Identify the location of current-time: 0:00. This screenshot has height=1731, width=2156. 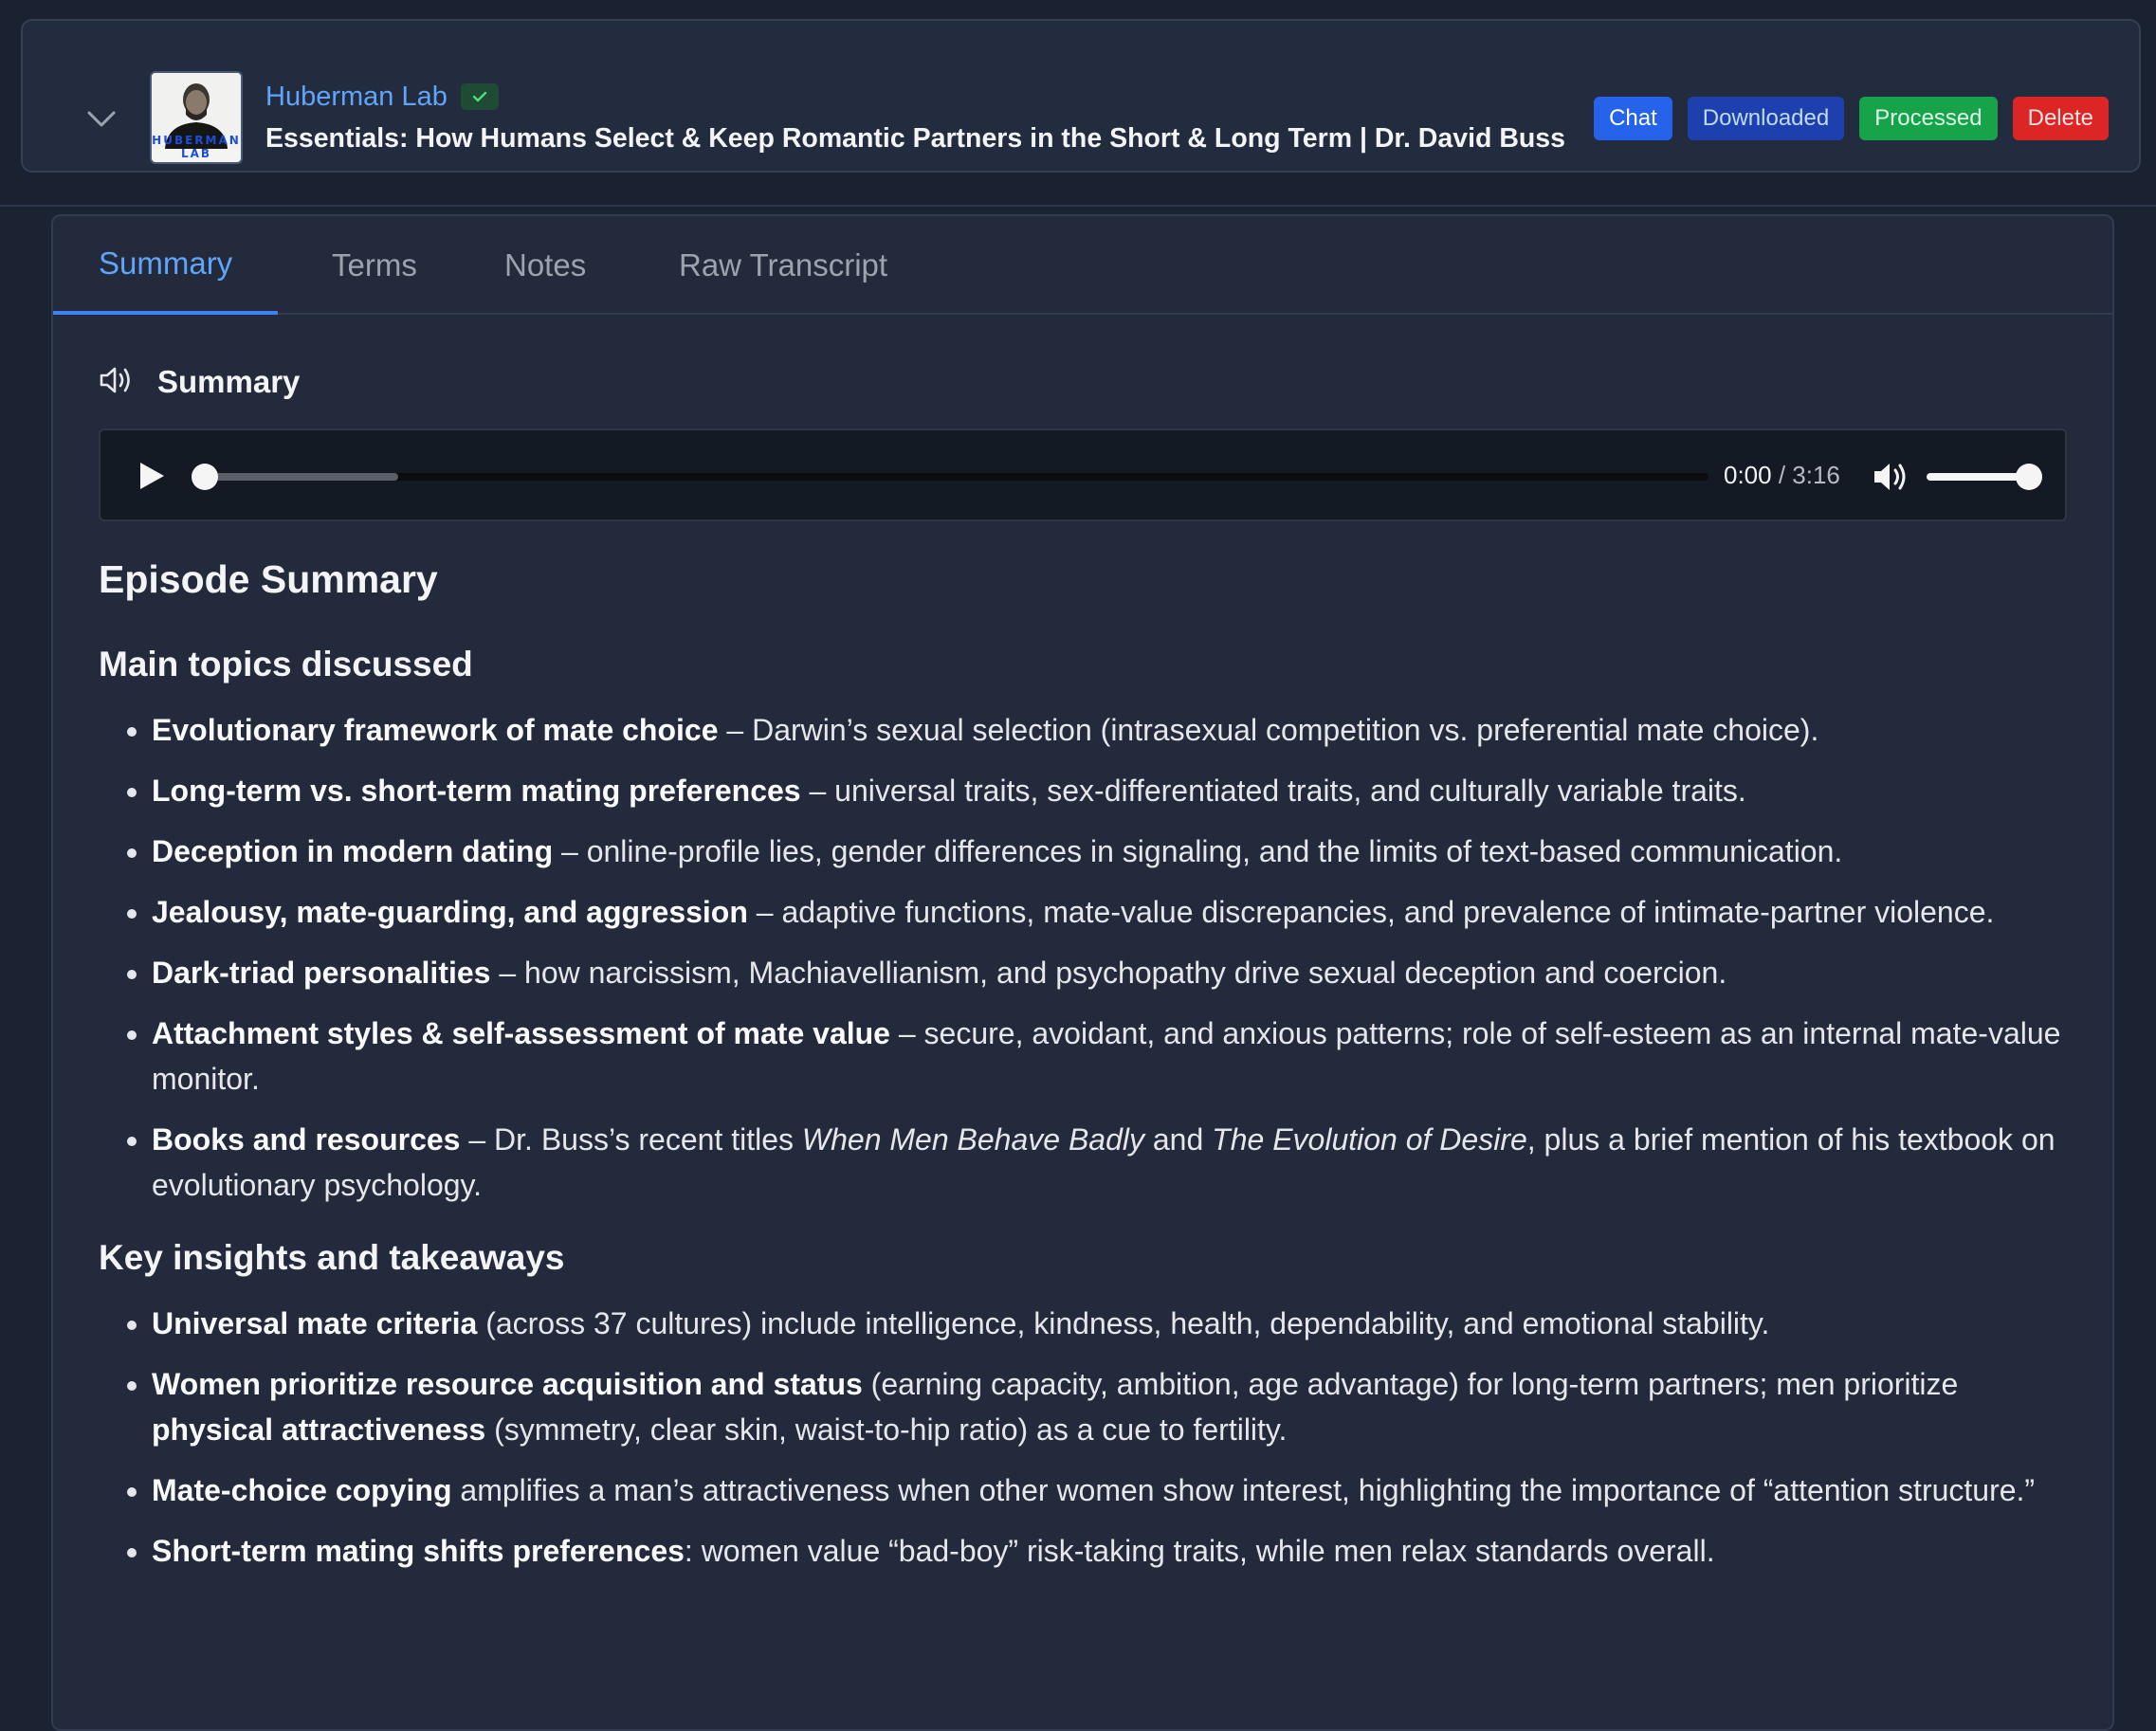
(1748, 475).